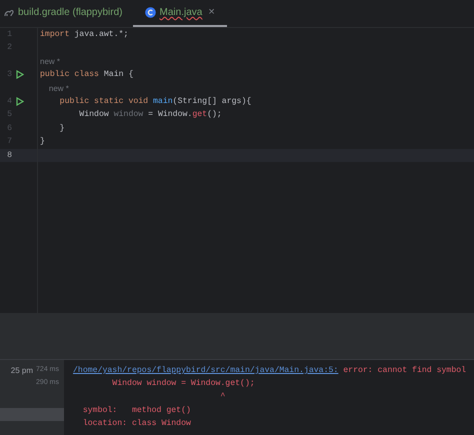 This screenshot has height=435, width=474. I want to click on editor-tab: Main.java ×, so click(179, 13).